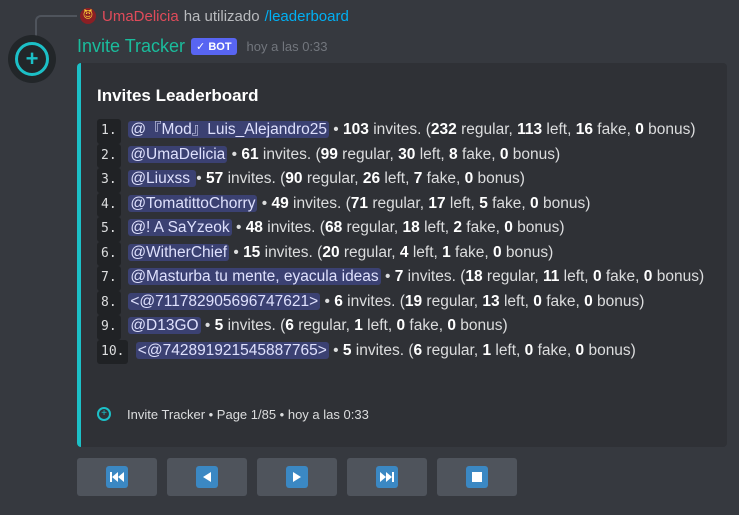  I want to click on stop-button, so click(477, 477).